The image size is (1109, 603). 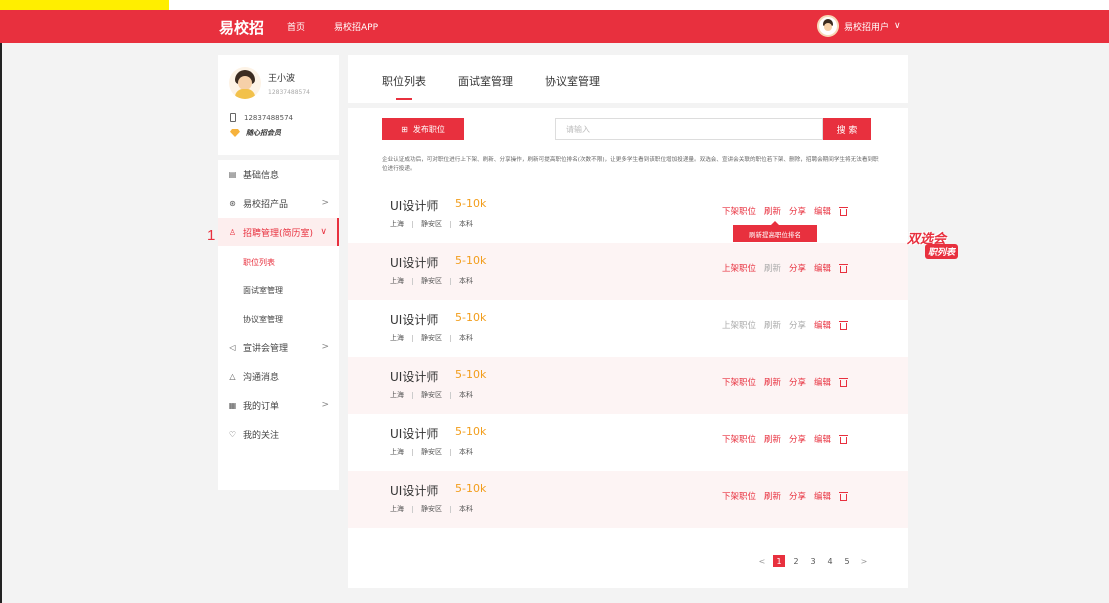 What do you see at coordinates (830, 561) in the screenshot?
I see `page-4: 4` at bounding box center [830, 561].